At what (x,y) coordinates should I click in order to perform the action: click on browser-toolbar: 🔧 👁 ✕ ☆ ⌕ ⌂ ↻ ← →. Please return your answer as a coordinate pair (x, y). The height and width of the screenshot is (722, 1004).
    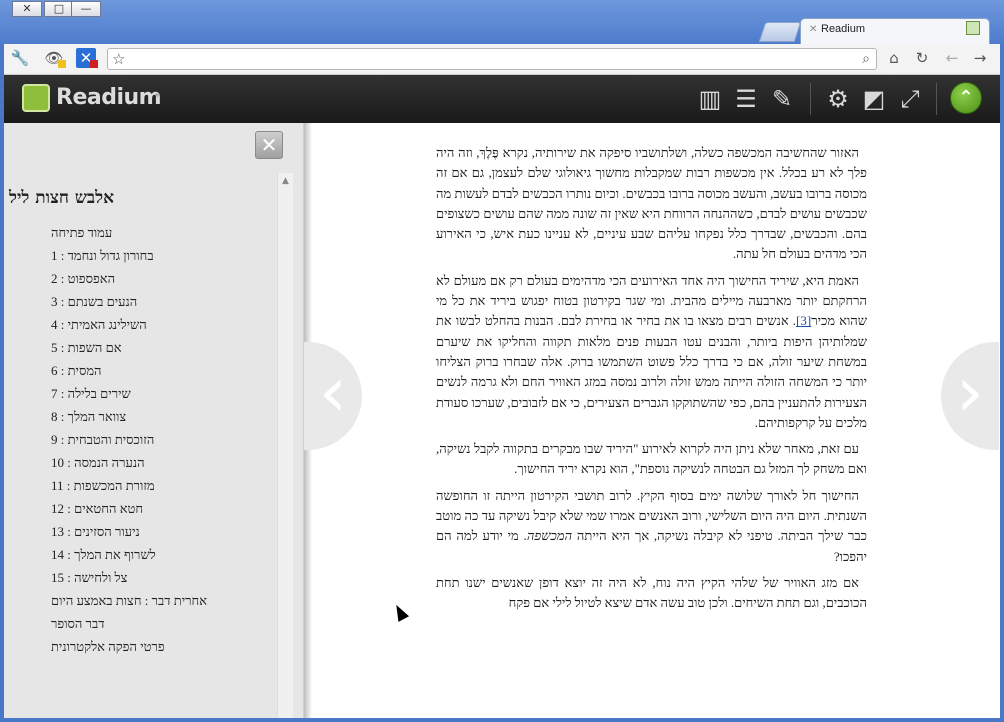
    Looking at the image, I should click on (502, 59).